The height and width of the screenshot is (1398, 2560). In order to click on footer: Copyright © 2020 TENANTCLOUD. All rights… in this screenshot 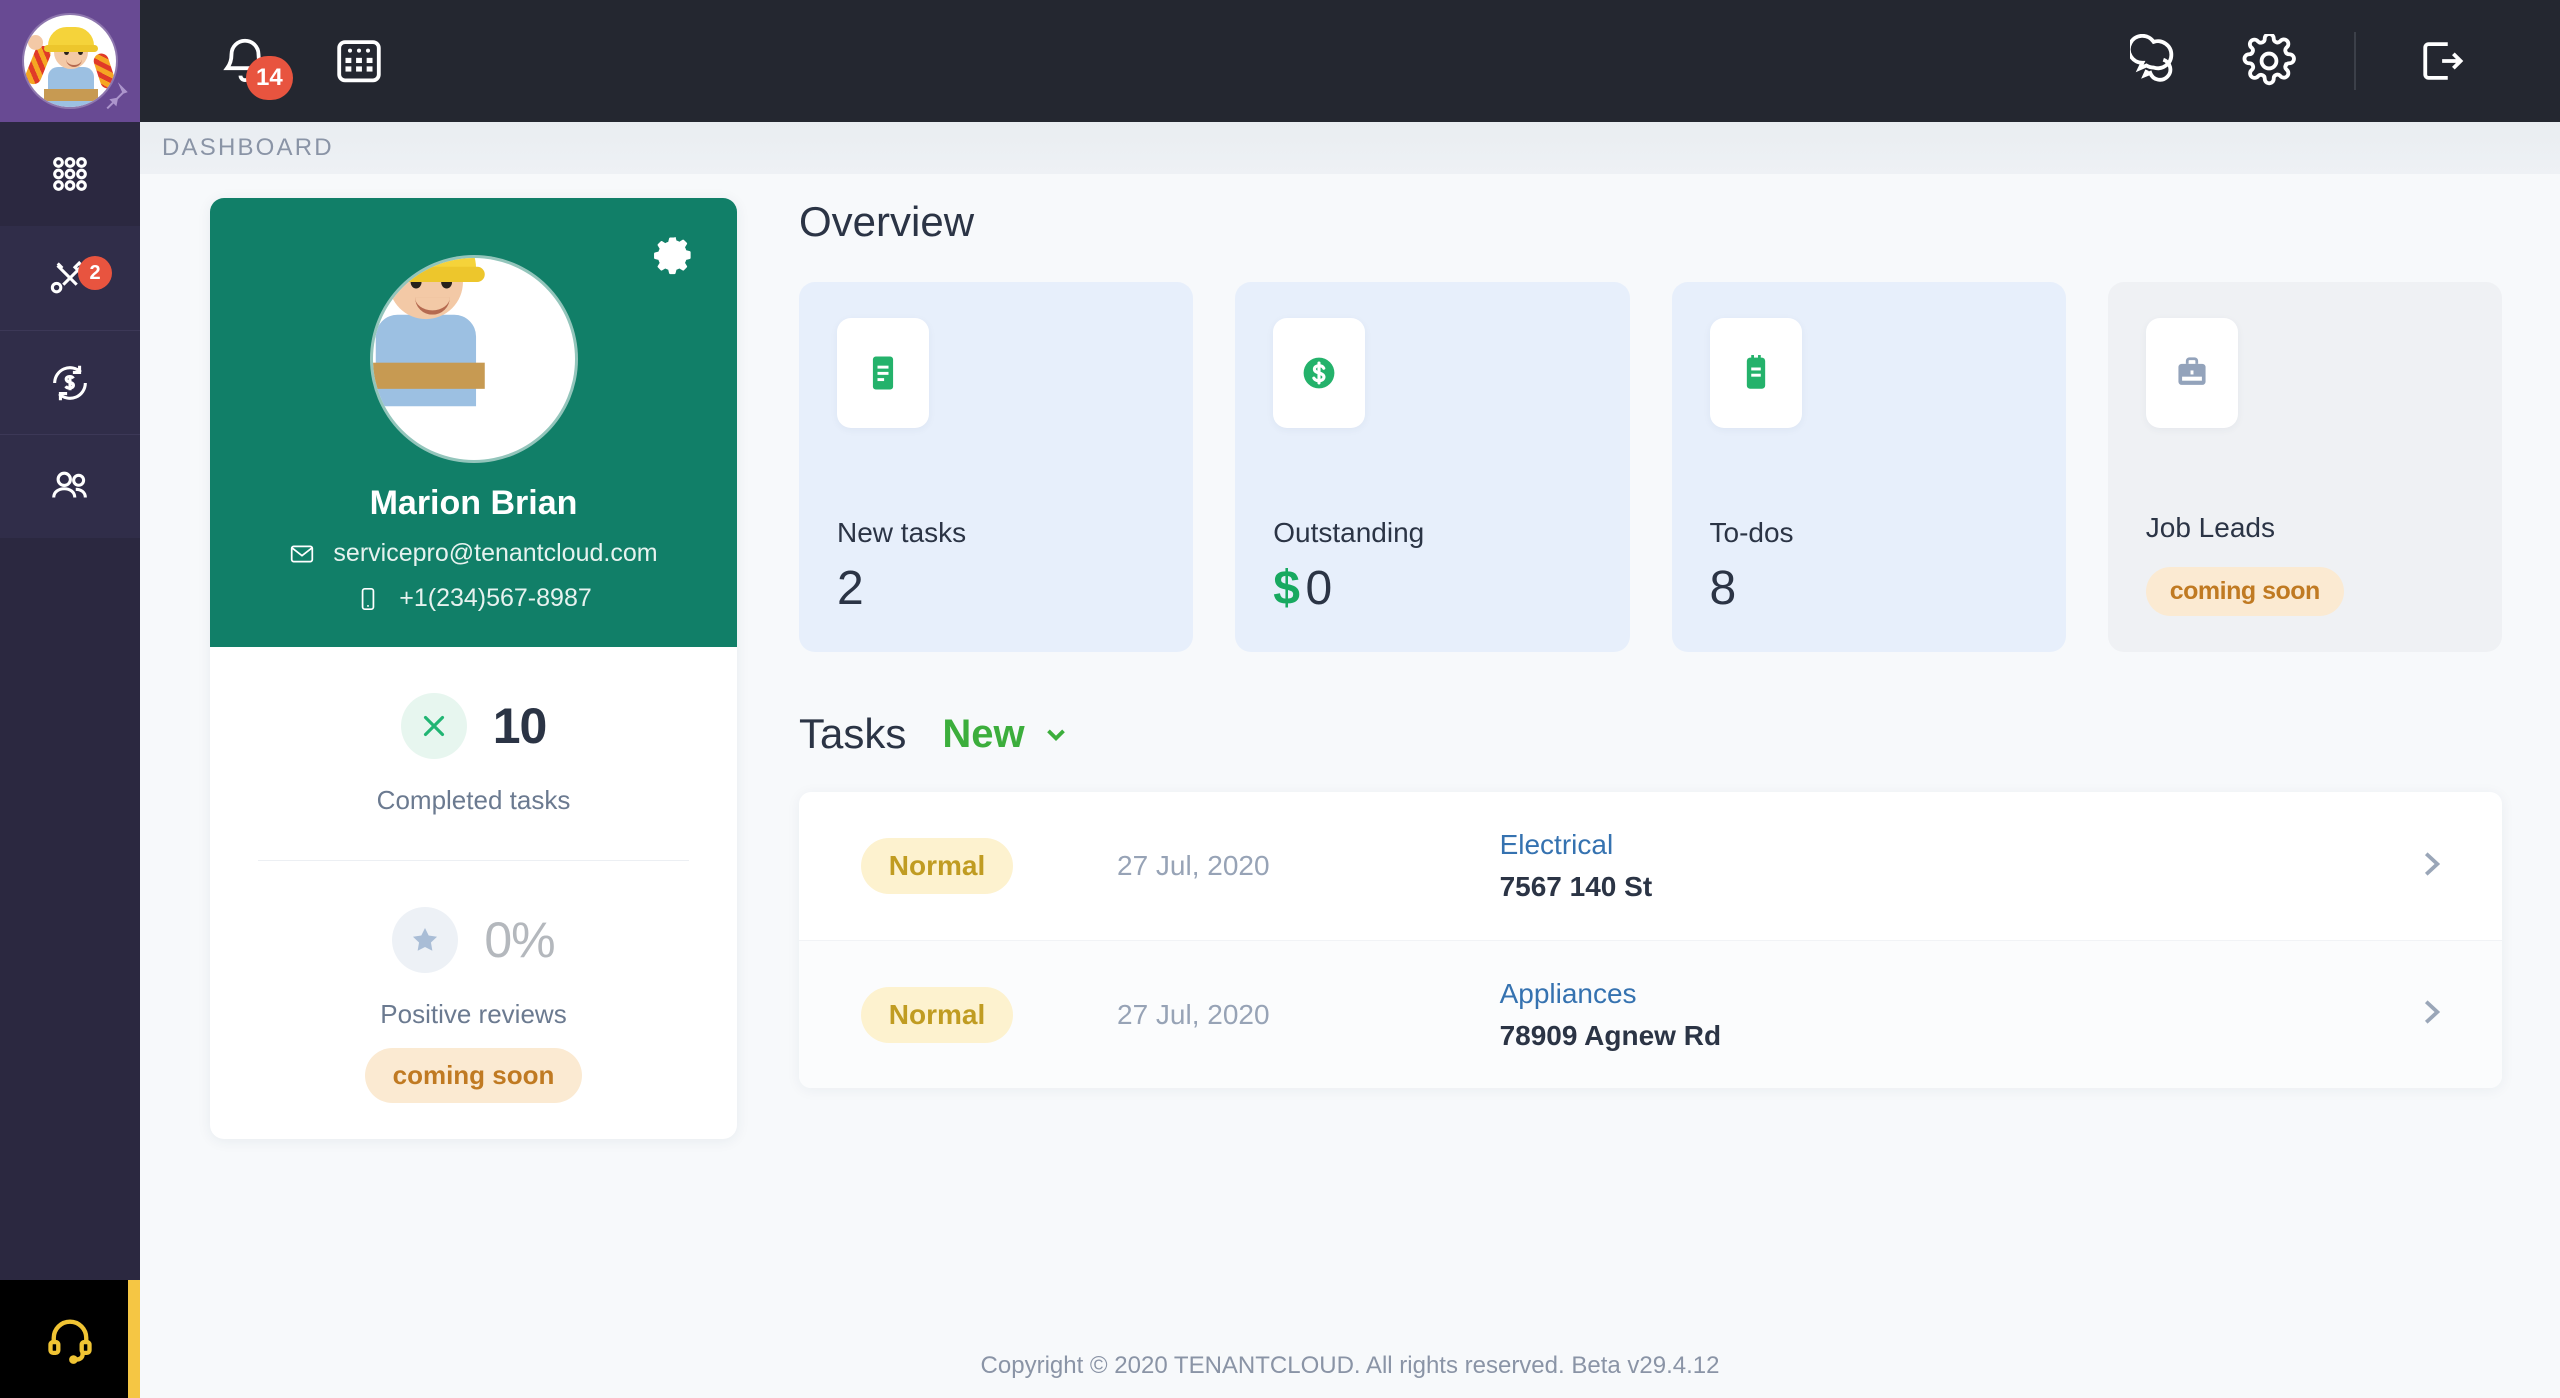, I will do `click(1350, 1365)`.